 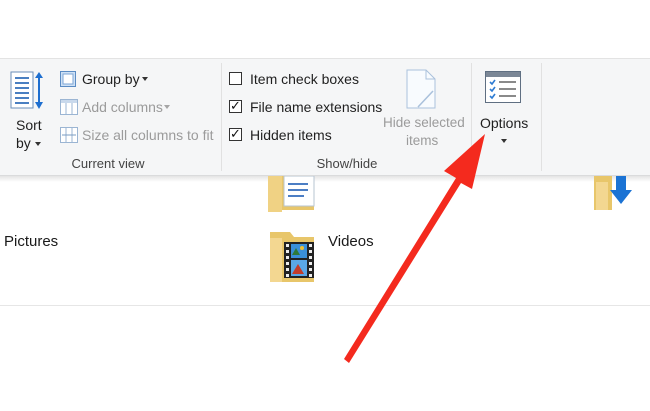 I want to click on videos-label: Videos, so click(x=351, y=241).